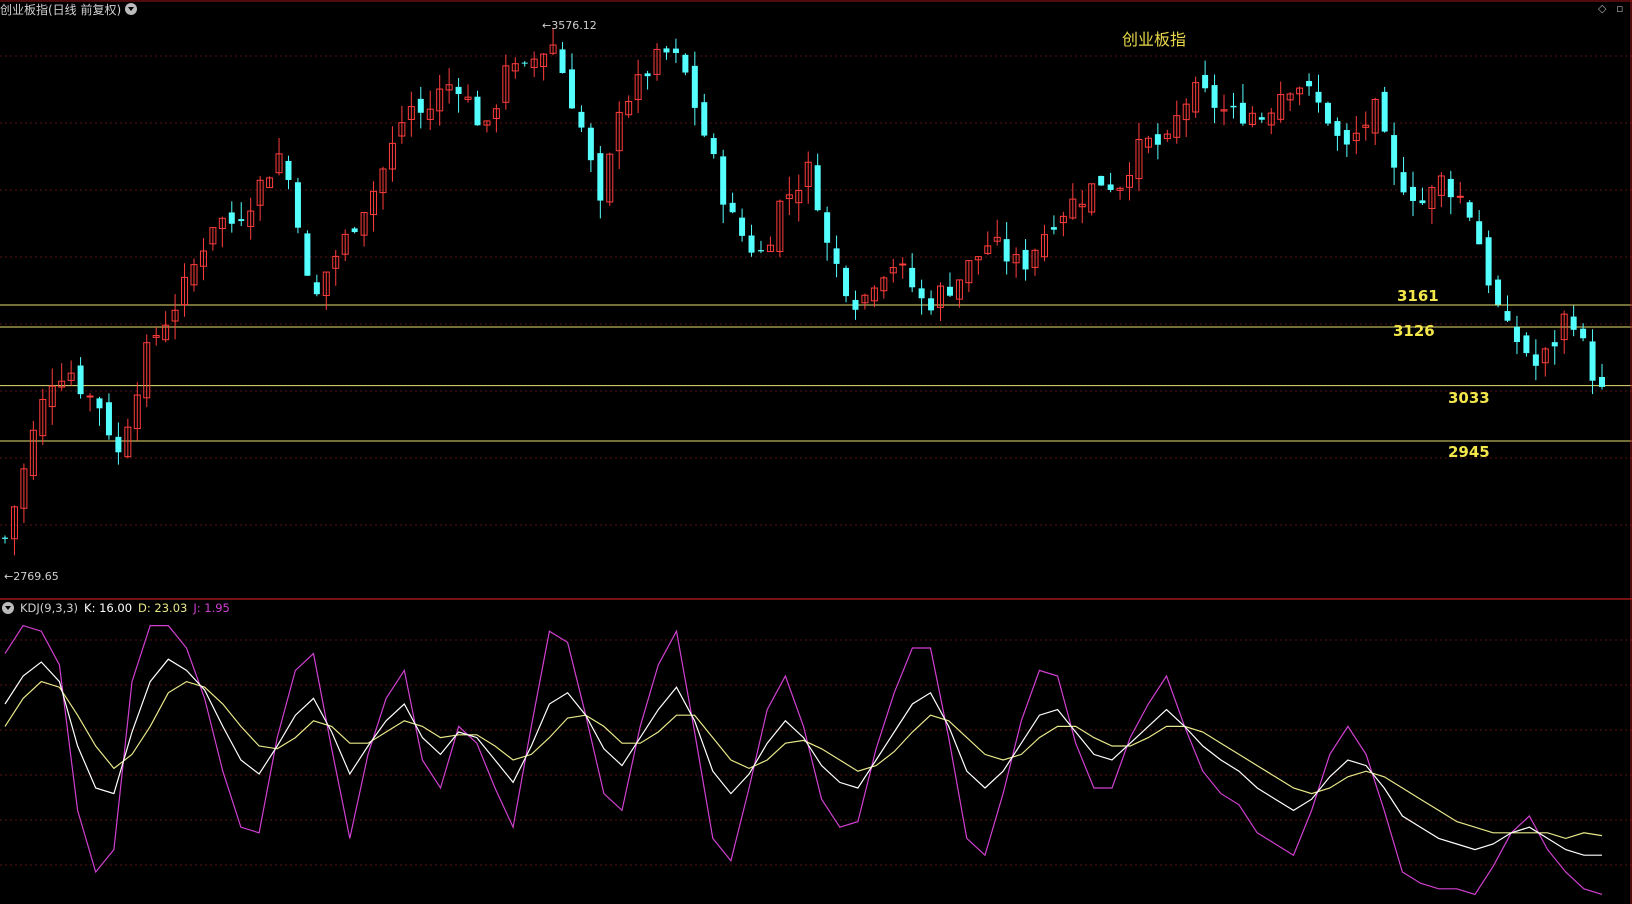  I want to click on high-price-marker: ←3576.12, so click(569, 25).